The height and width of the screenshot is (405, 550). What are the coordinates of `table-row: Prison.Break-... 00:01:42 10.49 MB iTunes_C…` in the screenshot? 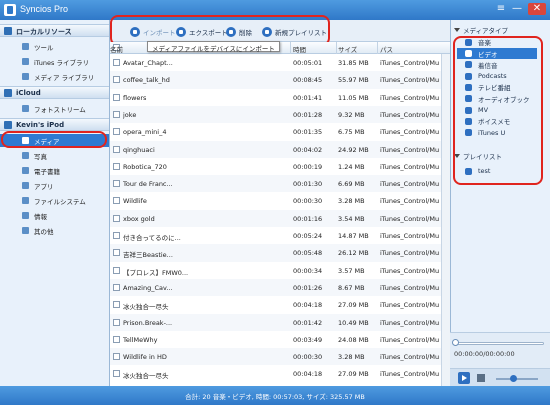 It's located at (280, 322).